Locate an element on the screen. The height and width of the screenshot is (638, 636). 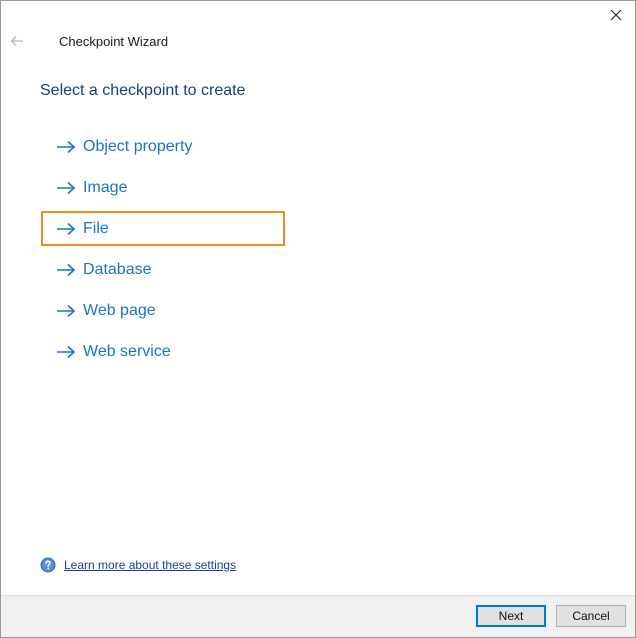
help-section: Learn more about these settings is located at coordinates (138, 565).